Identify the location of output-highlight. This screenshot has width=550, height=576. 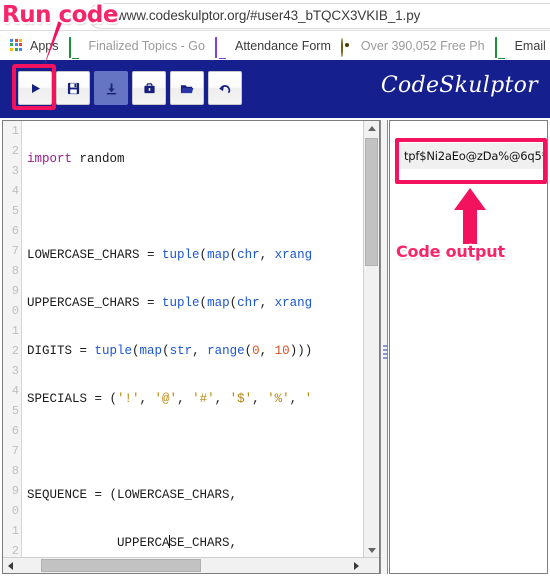
(471, 161).